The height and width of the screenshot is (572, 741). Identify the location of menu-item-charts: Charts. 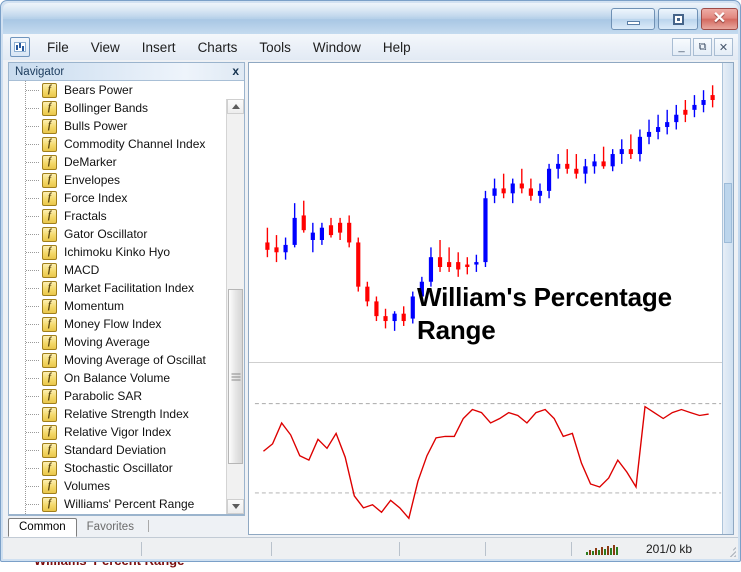
(218, 47).